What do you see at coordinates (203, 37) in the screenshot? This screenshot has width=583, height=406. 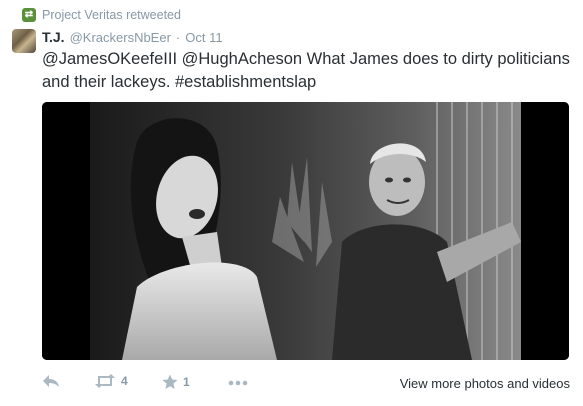 I see `tweet-date: Oct 11` at bounding box center [203, 37].